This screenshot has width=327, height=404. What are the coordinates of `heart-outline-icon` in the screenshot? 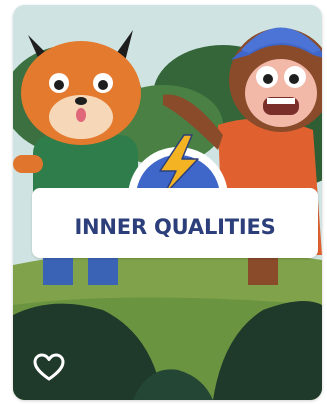 It's located at (49, 367).